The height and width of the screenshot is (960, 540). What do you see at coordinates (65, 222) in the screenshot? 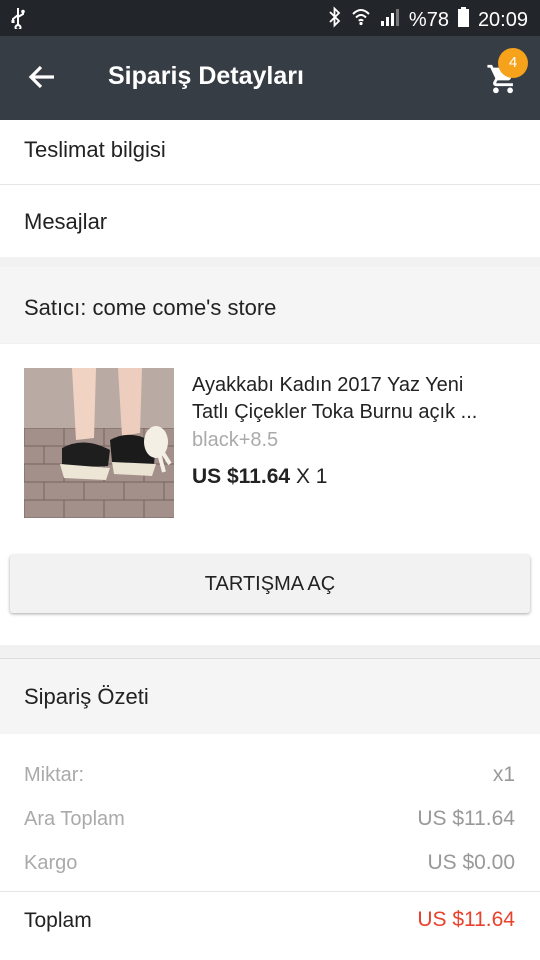
I see `messages-link: Mesajlar` at bounding box center [65, 222].